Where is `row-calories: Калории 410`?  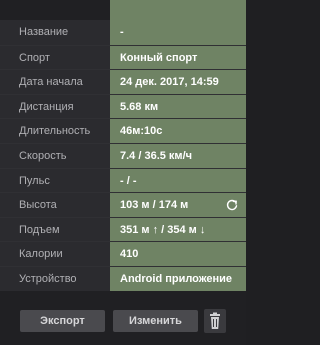
row-calories: Калории 410 is located at coordinates (123, 253).